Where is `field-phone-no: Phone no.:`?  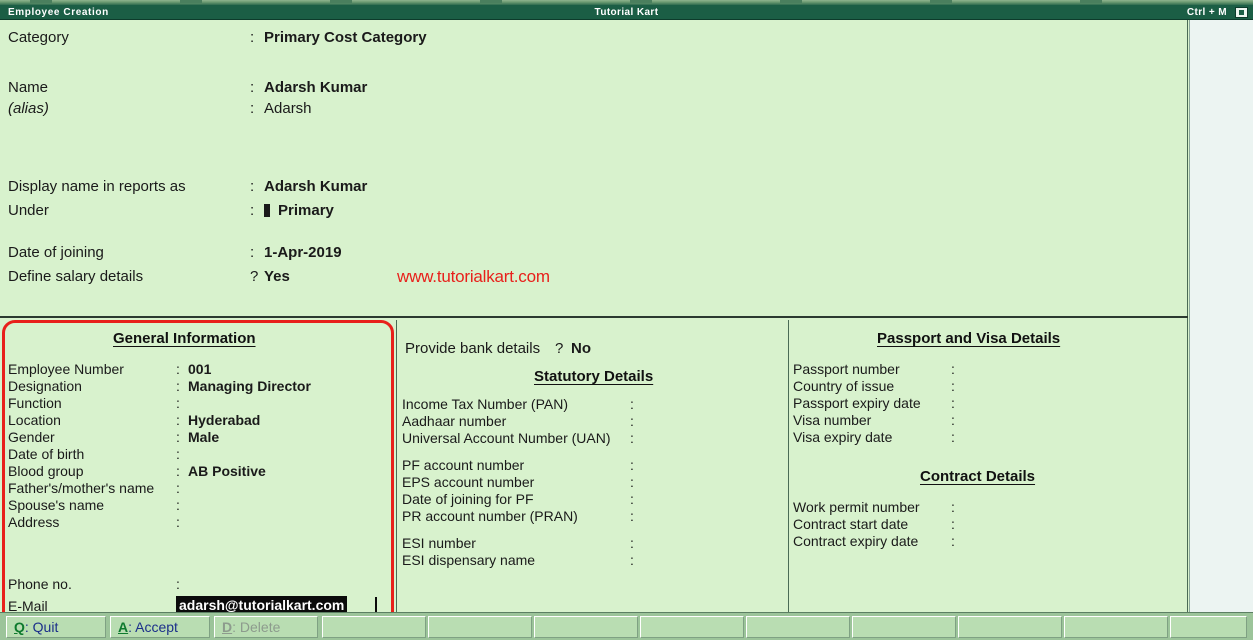
field-phone-no: Phone no.: is located at coordinates (98, 584).